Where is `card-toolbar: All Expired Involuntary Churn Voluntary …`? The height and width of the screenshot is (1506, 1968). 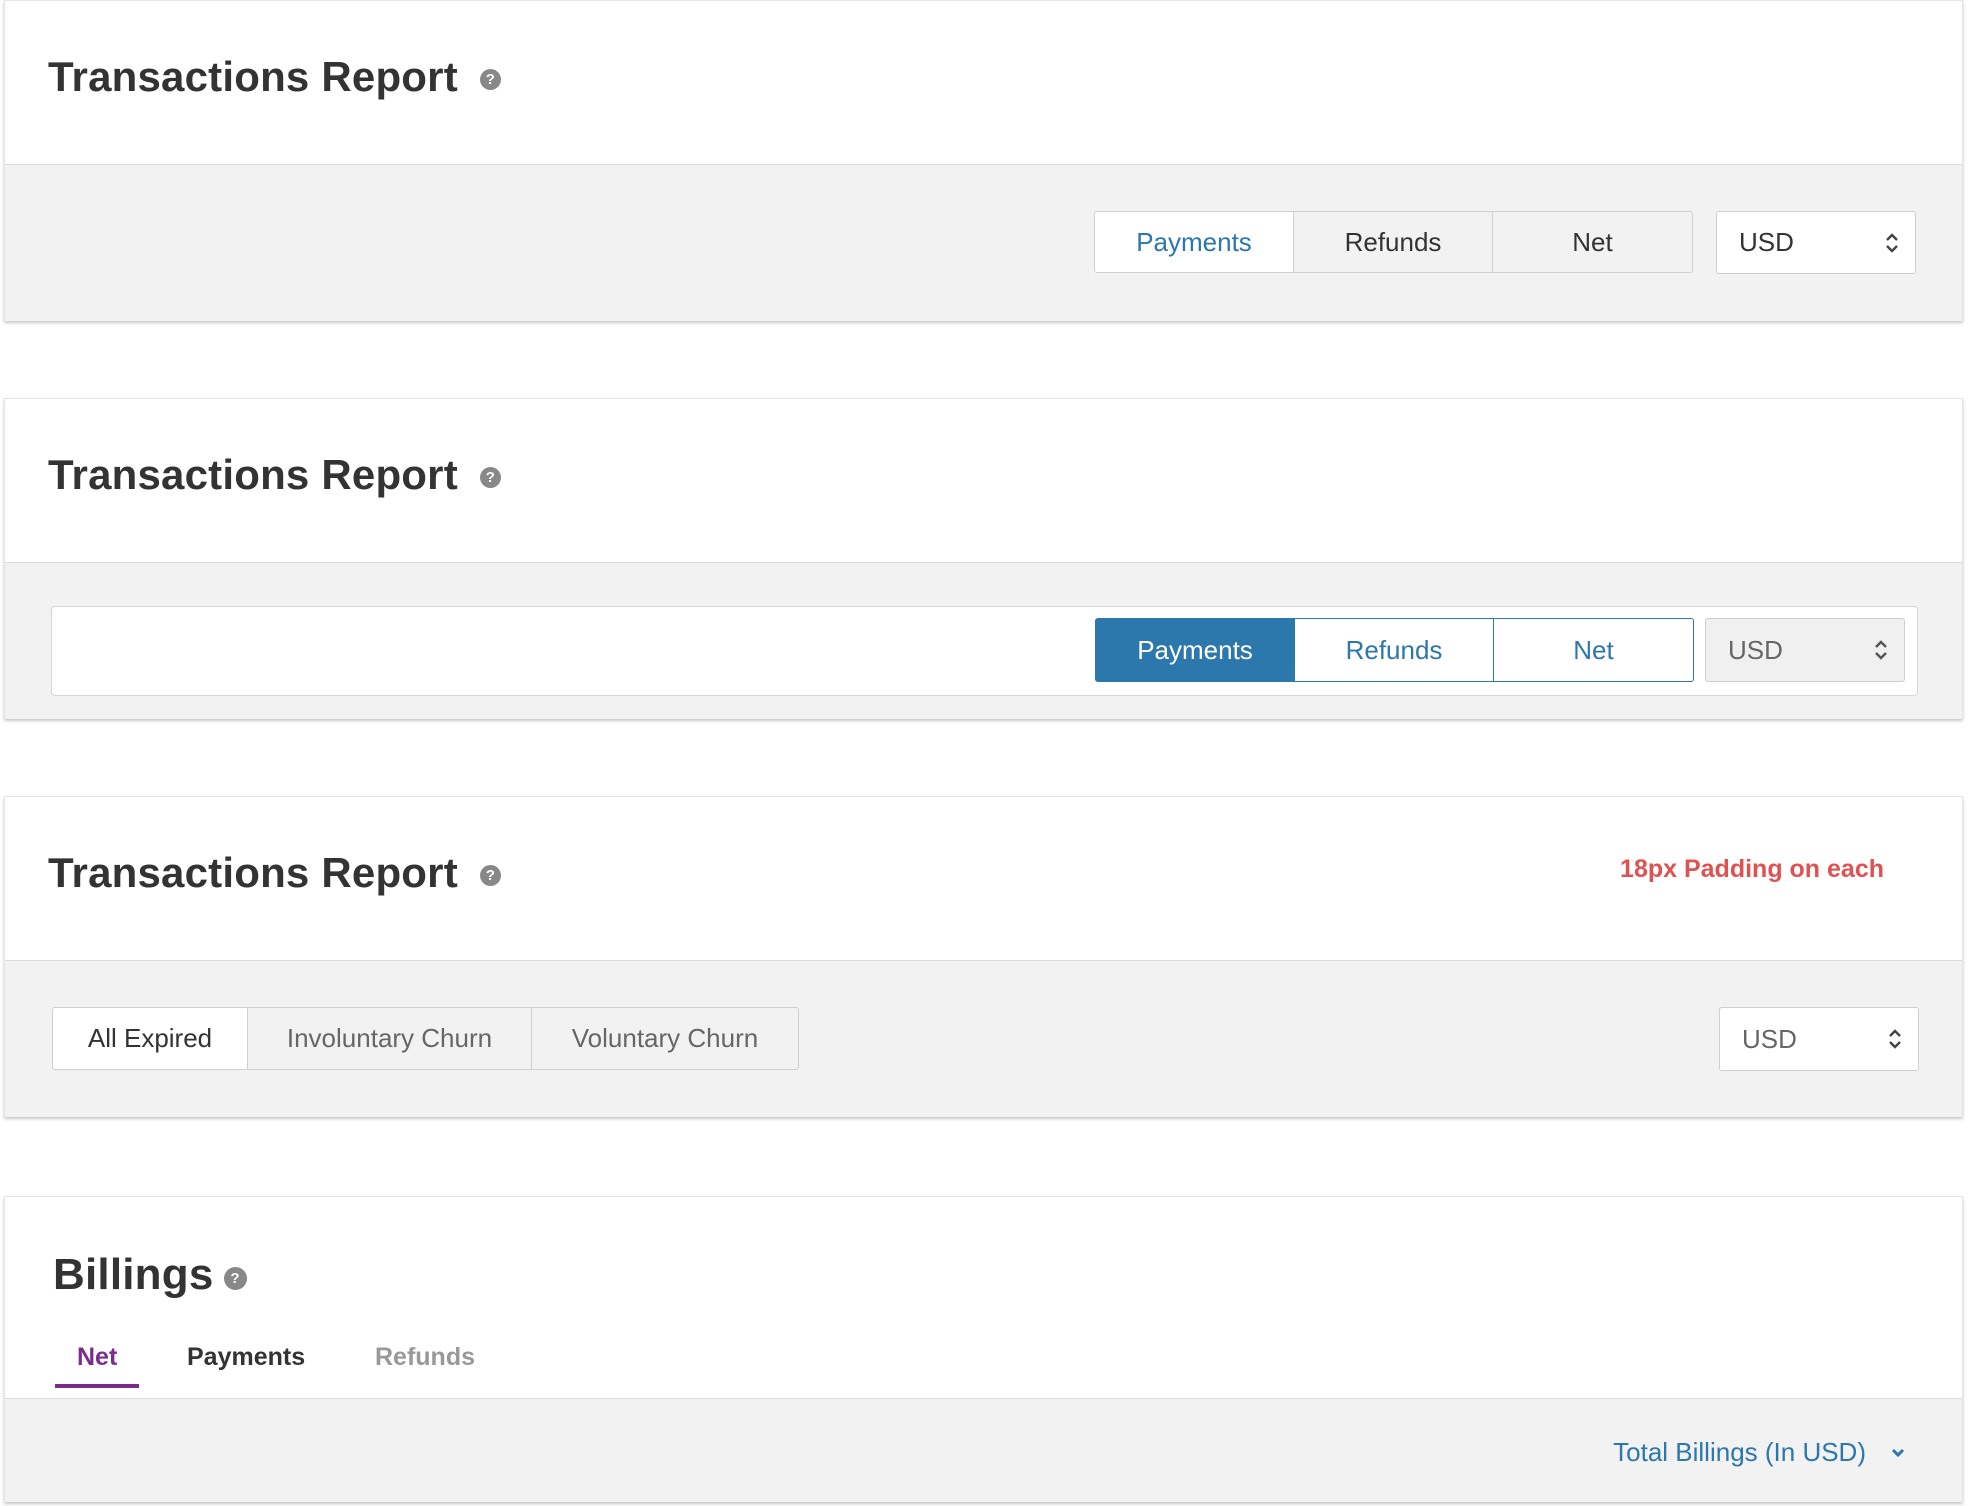
card-toolbar: All Expired Involuntary Churn Voluntary … is located at coordinates (983, 1039).